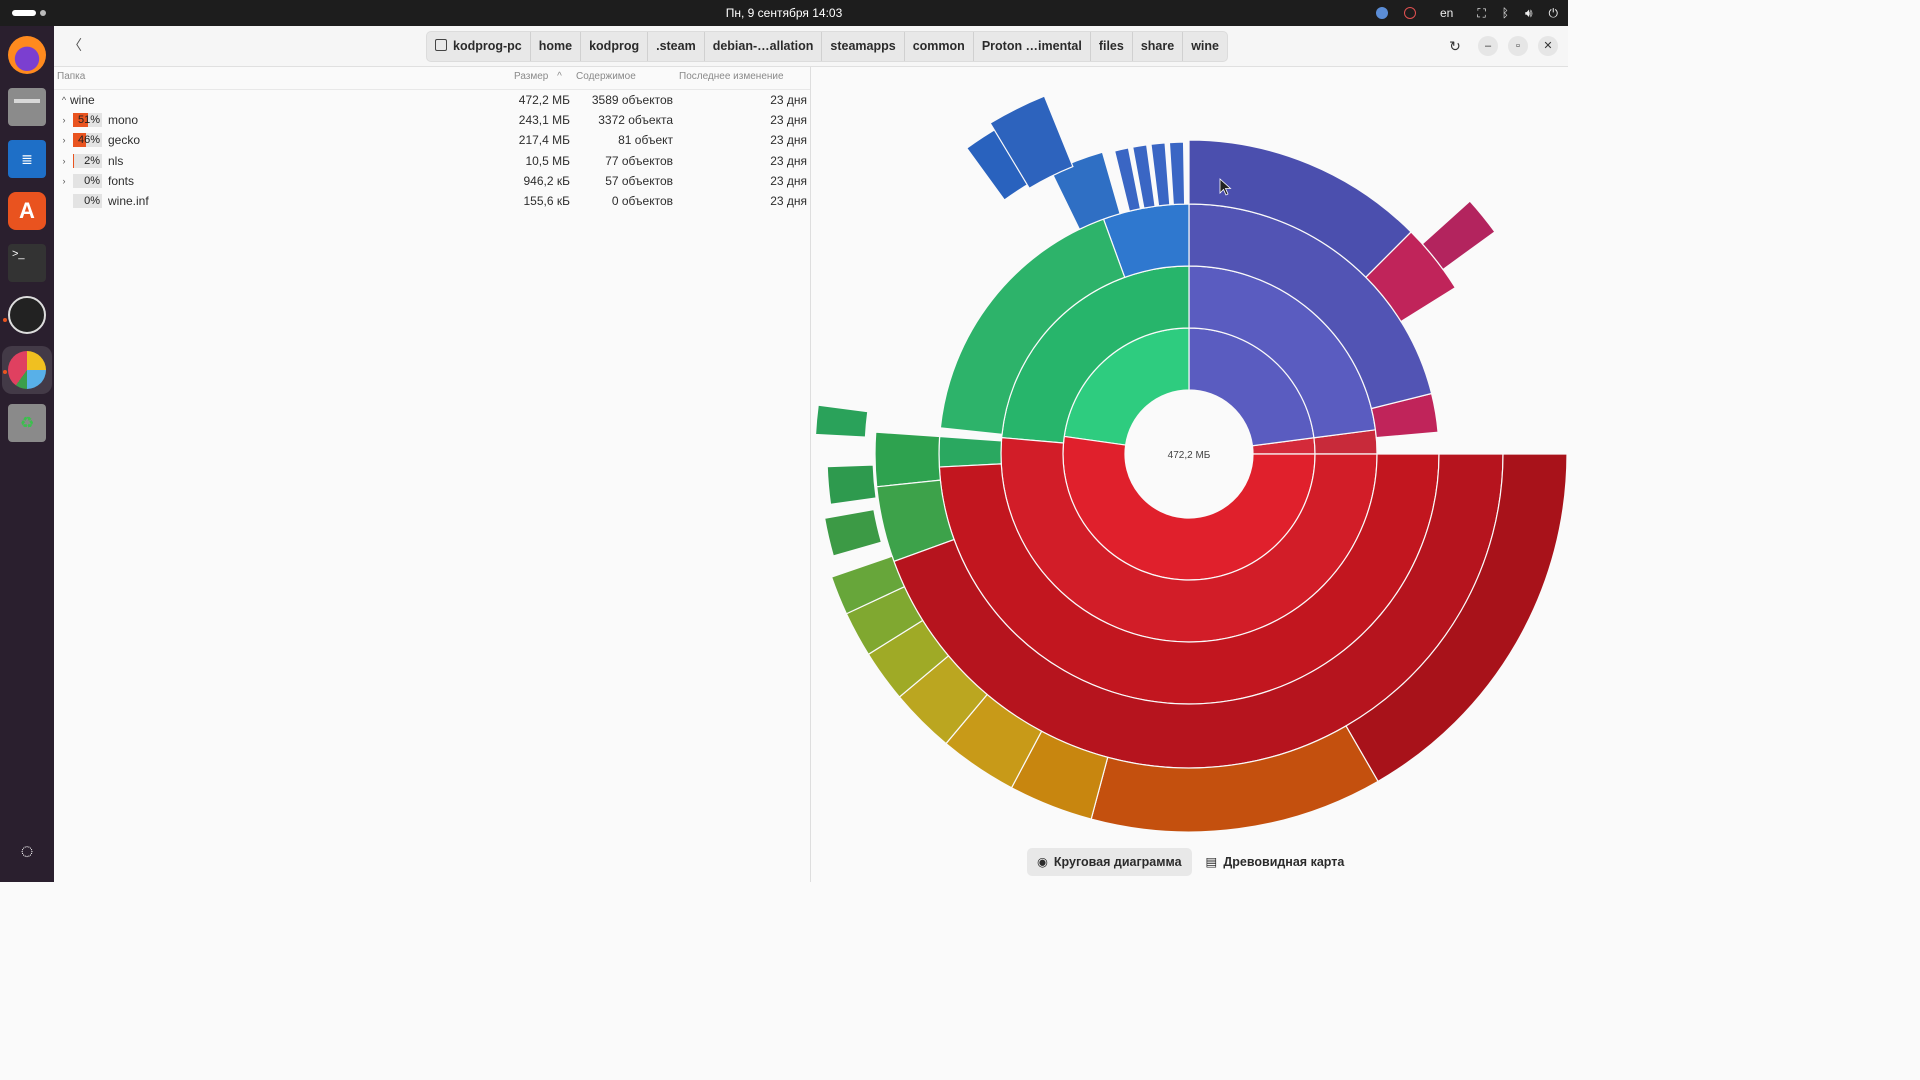 This screenshot has width=1920, height=1080. I want to click on collapse-icon: ^, so click(64, 100).